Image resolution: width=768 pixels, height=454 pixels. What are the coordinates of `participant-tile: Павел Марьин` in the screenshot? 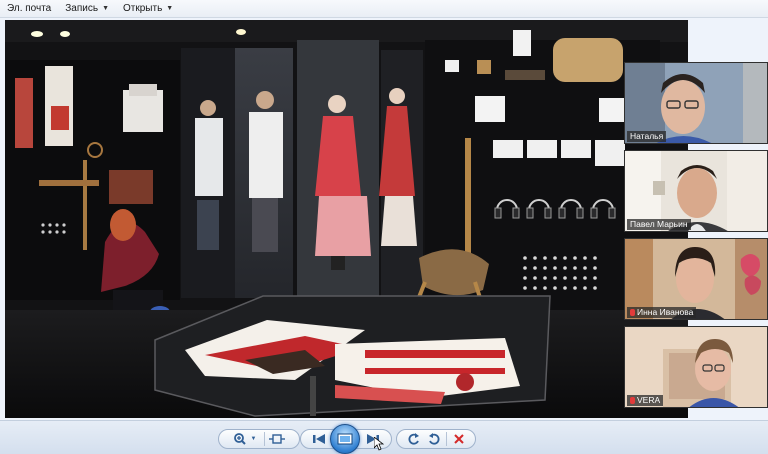 It's located at (696, 191).